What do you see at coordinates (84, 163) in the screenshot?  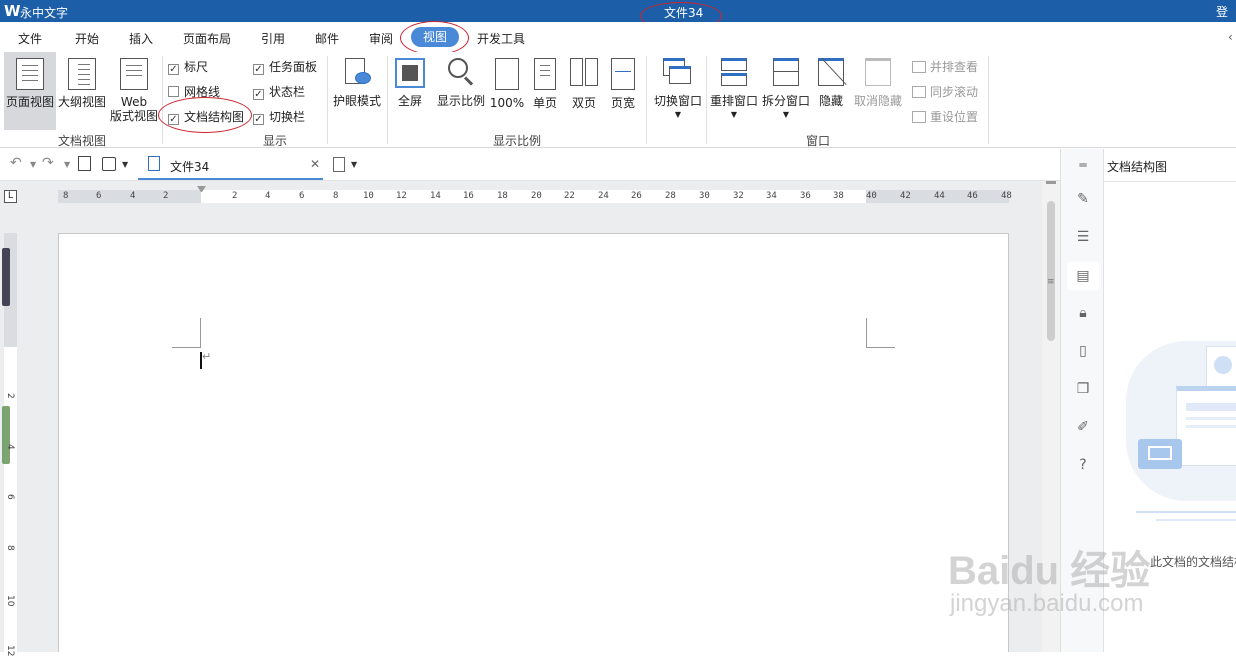 I see `print-preview-icon` at bounding box center [84, 163].